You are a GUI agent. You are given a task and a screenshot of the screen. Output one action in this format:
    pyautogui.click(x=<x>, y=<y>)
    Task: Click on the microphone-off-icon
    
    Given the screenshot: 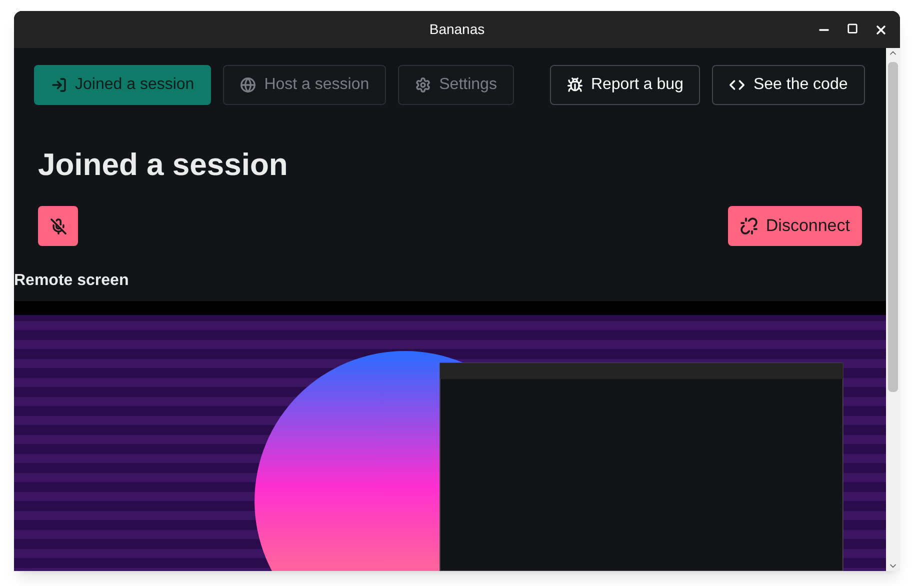 What is the action you would take?
    pyautogui.click(x=58, y=226)
    